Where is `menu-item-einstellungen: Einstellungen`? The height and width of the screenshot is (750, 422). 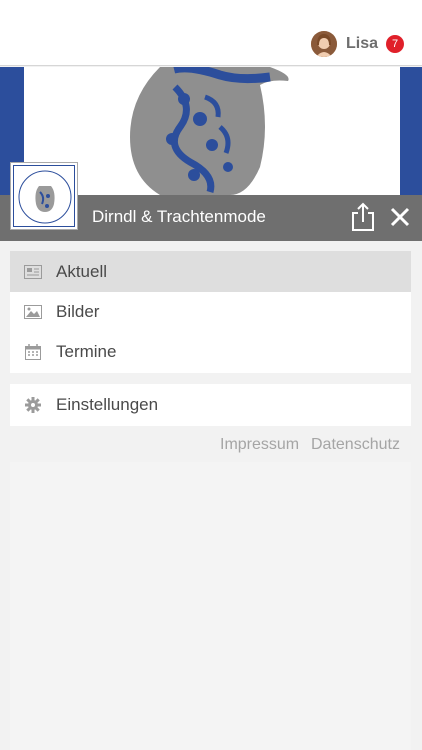
menu-item-einstellungen: Einstellungen is located at coordinates (210, 405).